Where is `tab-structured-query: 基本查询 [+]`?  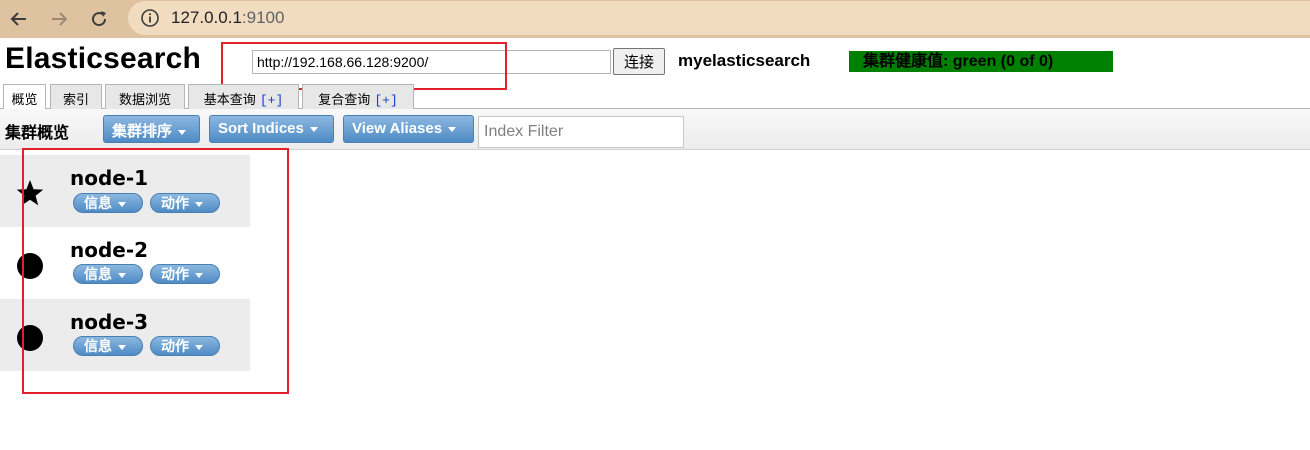 tab-structured-query: 基本查询 [+] is located at coordinates (243, 96).